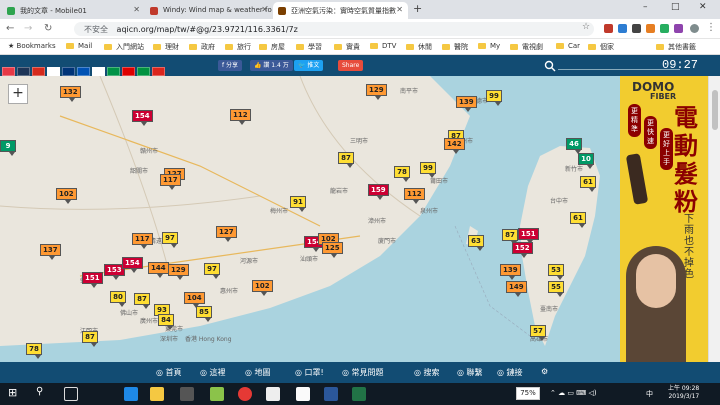 Image resolution: width=720 pixels, height=405 pixels. I want to click on aqi-station-marker: 125, so click(332, 250).